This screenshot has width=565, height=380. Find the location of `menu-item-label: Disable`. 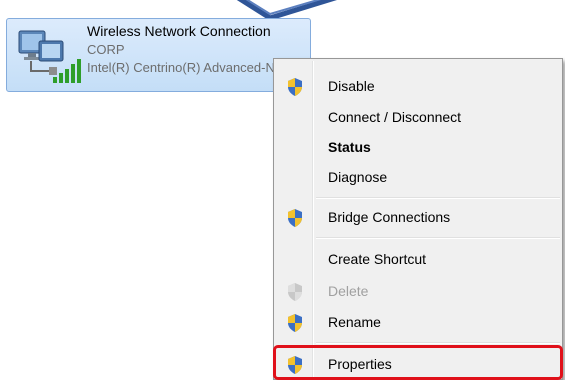

menu-item-label: Disable is located at coordinates (351, 86).